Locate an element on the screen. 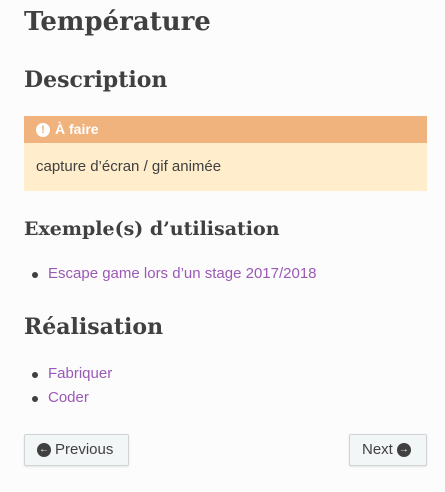  example-link: Escape game lors d’un stage 2017/2018 is located at coordinates (182, 273).